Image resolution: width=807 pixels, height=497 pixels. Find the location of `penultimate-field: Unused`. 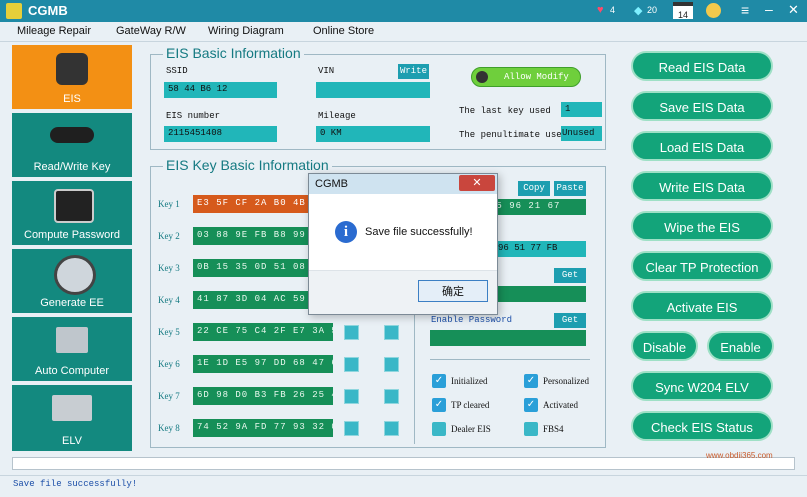

penultimate-field: Unused is located at coordinates (581, 133).